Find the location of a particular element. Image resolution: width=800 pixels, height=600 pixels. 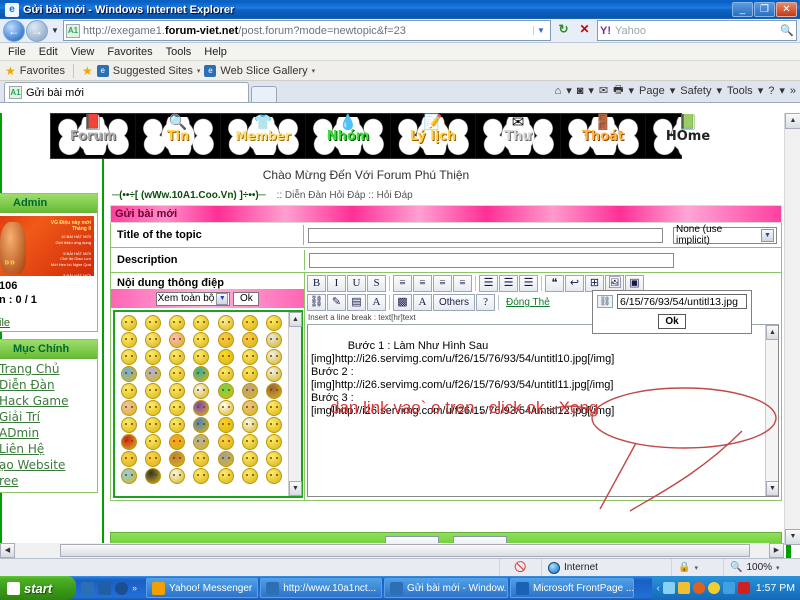

align-left-button: ≡ is located at coordinates (402, 283).